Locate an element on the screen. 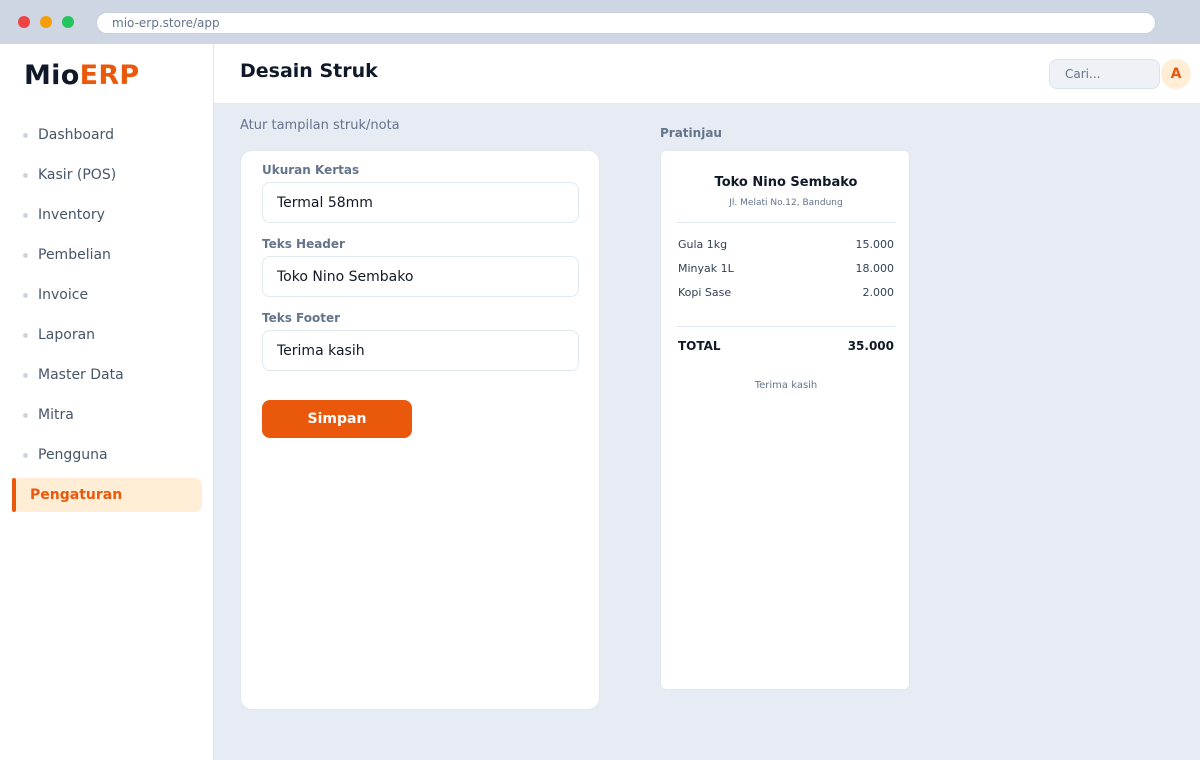  sidebar-item-mitra: Mitra is located at coordinates (107, 415).